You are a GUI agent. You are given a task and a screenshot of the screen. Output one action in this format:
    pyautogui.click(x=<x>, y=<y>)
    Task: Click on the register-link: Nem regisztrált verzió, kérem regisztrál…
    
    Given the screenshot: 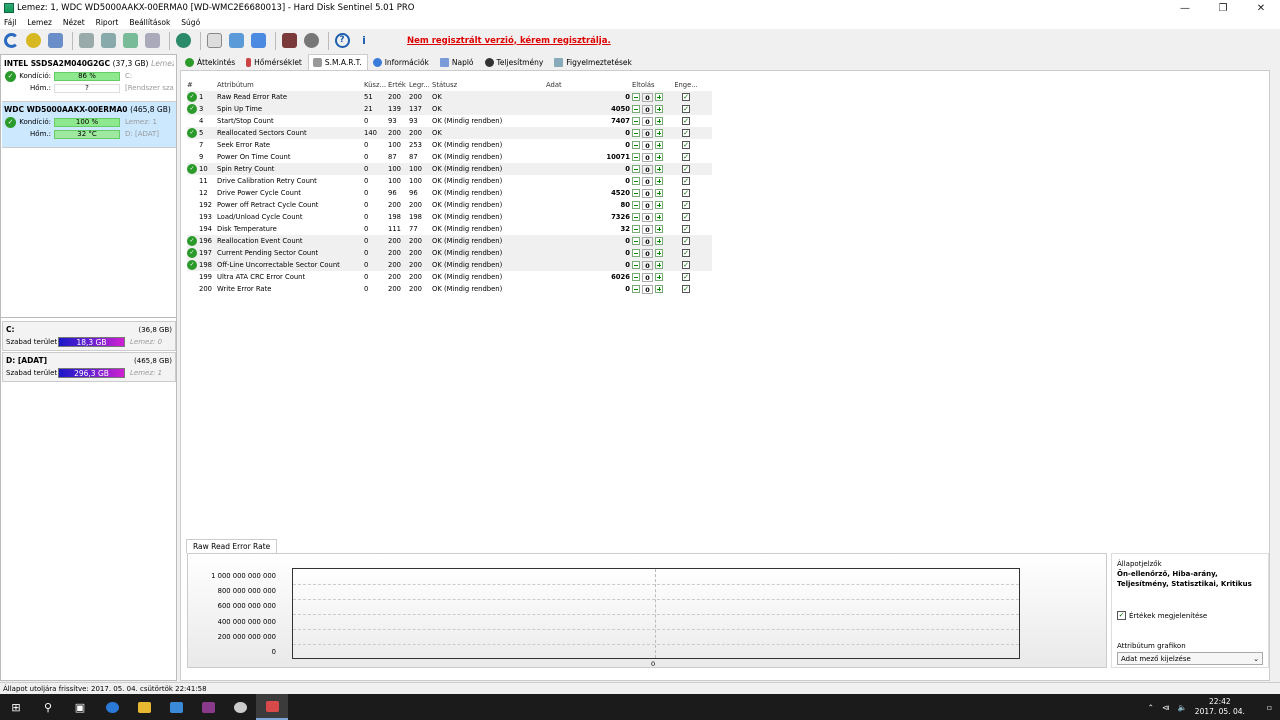 What is the action you would take?
    pyautogui.click(x=509, y=41)
    